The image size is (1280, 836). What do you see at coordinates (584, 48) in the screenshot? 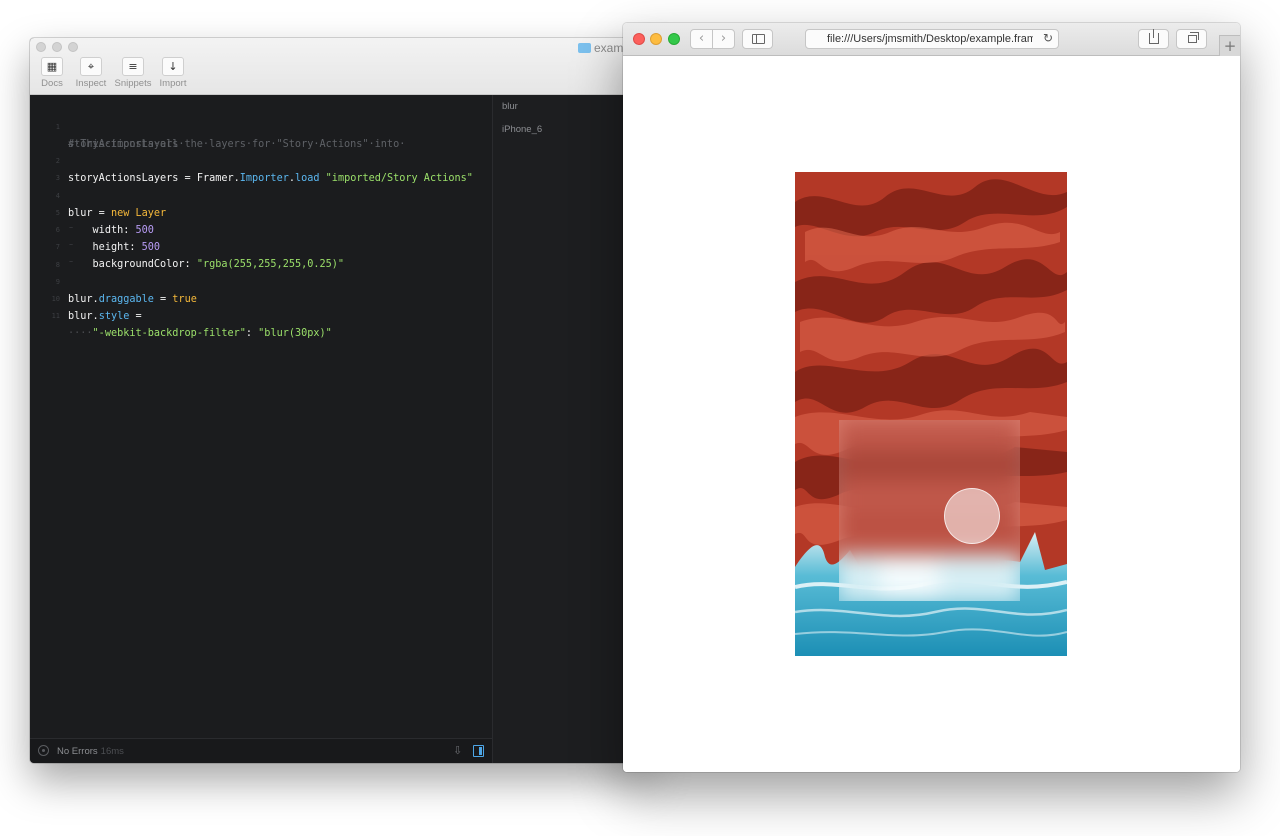
I see `folder-icon` at bounding box center [584, 48].